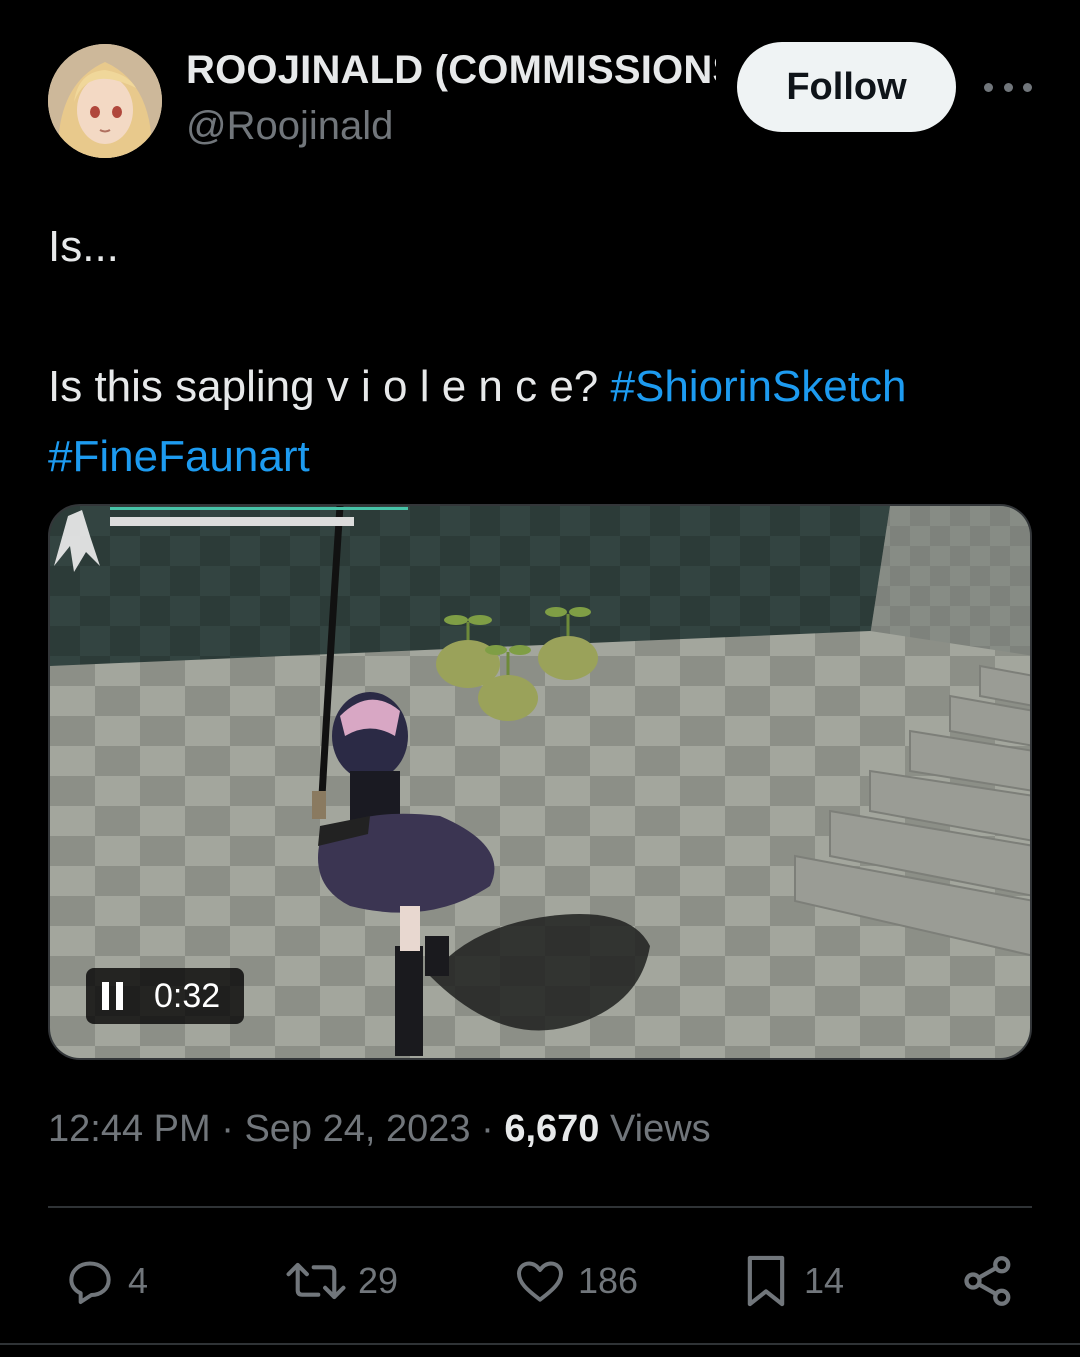  I want to click on views-label: Views, so click(660, 1129).